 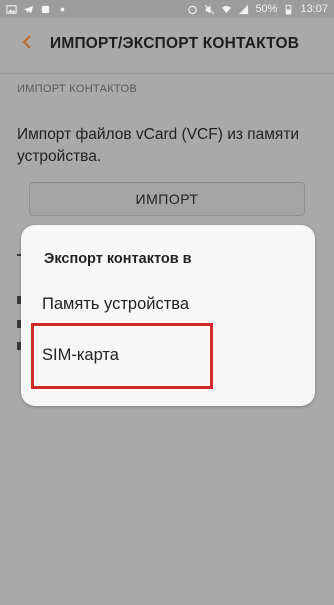 I want to click on status-right-icons: 50% 13:07, so click(x=257, y=9).